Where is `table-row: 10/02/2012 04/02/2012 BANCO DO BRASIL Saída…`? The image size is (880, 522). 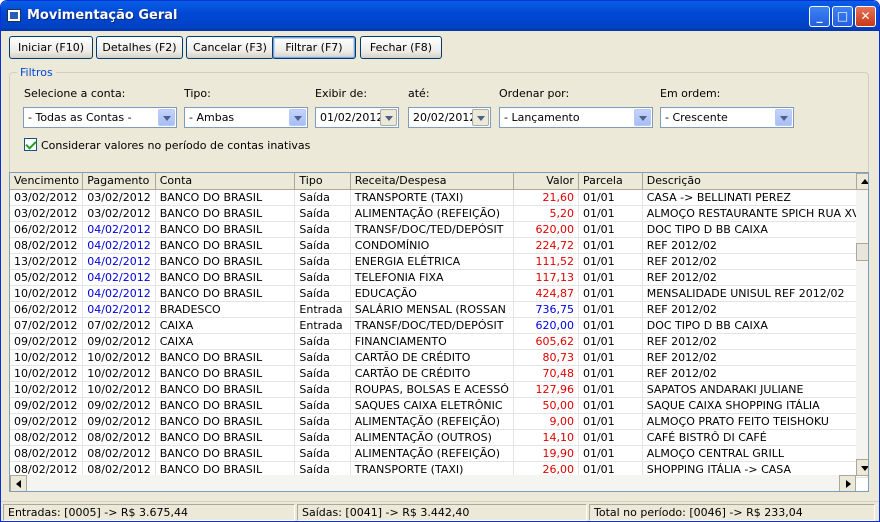 table-row: 10/02/2012 04/02/2012 BANCO DO BRASIL Saída… is located at coordinates (439, 293).